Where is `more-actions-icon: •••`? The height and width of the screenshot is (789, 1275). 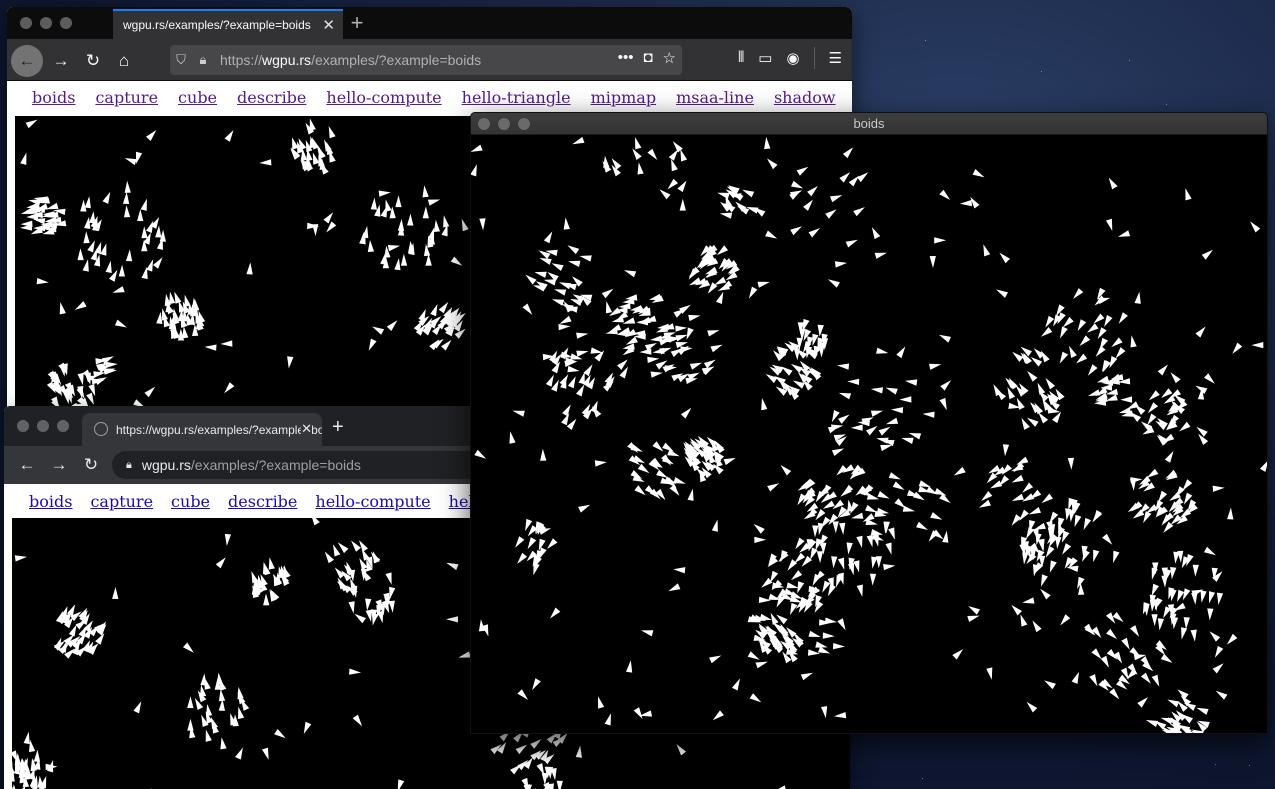 more-actions-icon: ••• is located at coordinates (626, 58).